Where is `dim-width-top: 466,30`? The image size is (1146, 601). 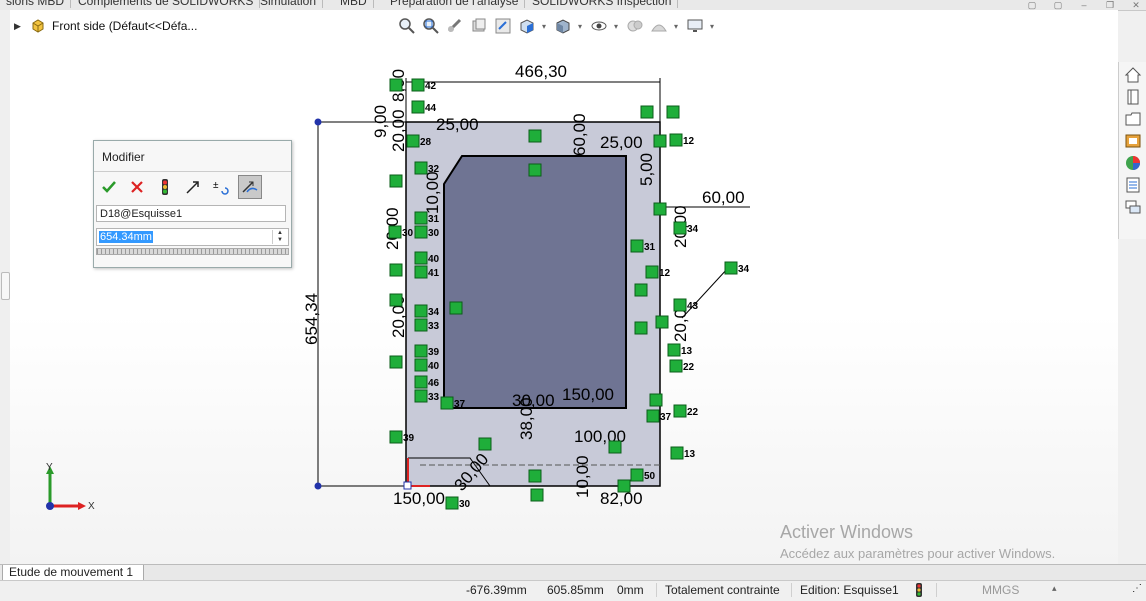 dim-width-top: 466,30 is located at coordinates (541, 71).